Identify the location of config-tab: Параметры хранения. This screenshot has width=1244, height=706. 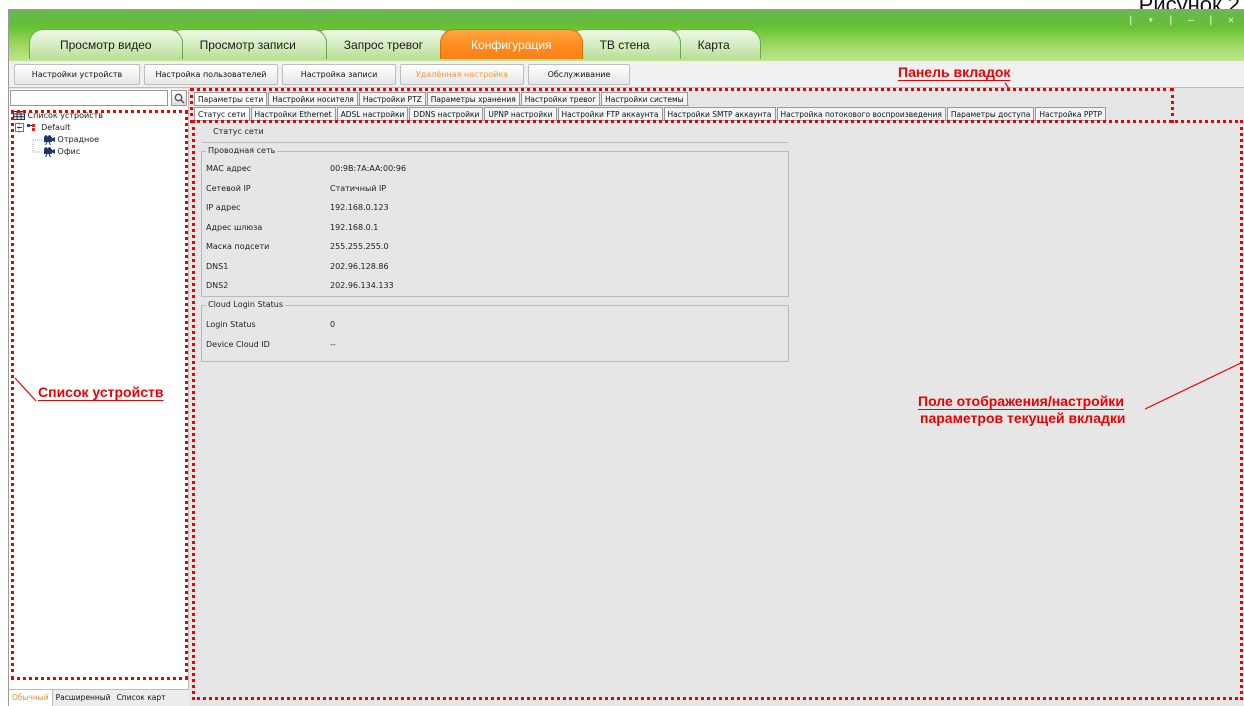
(473, 98).